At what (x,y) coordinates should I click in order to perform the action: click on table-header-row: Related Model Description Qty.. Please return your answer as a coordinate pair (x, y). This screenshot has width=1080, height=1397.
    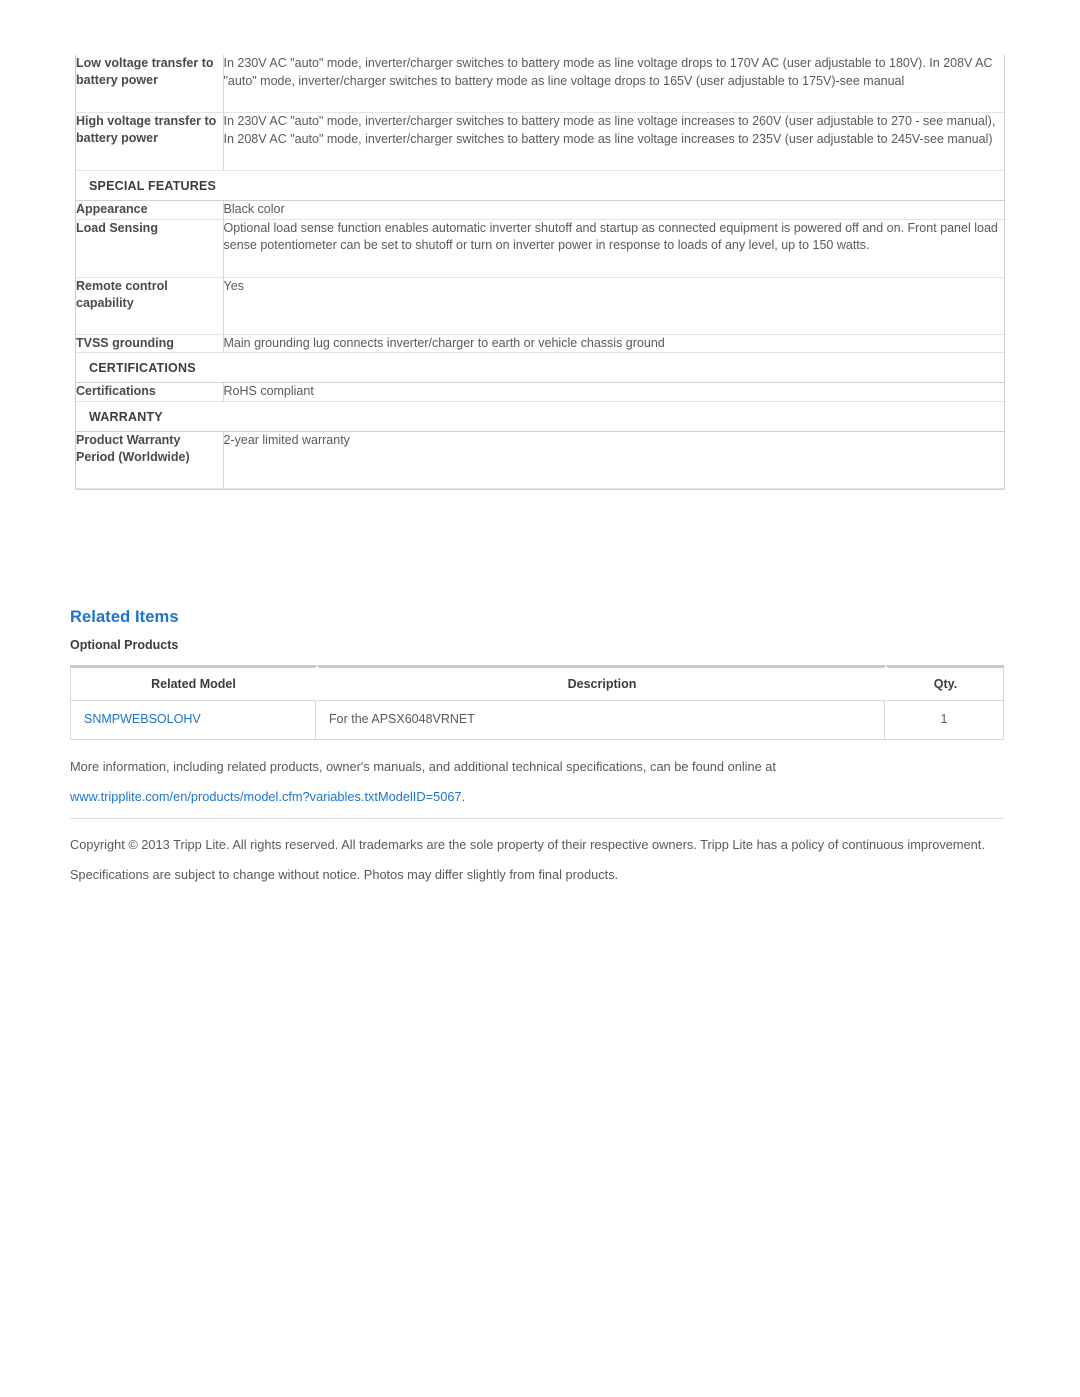
    Looking at the image, I should click on (537, 683).